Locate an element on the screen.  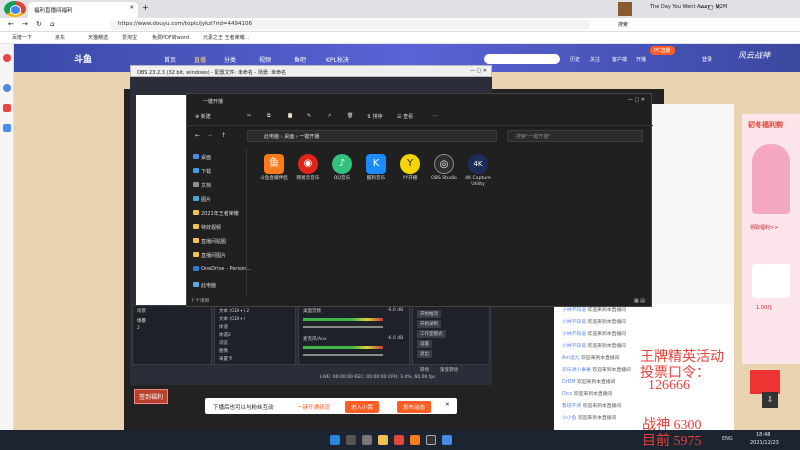
rename-icon: ✎ is located at coordinates (309, 116).